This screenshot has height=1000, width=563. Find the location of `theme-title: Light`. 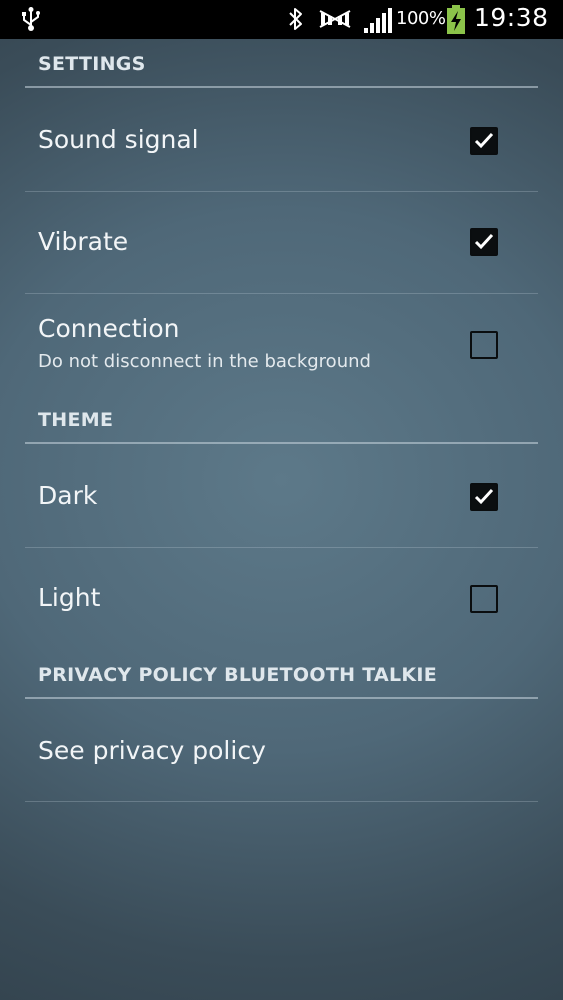

theme-title: Light is located at coordinates (69, 597).